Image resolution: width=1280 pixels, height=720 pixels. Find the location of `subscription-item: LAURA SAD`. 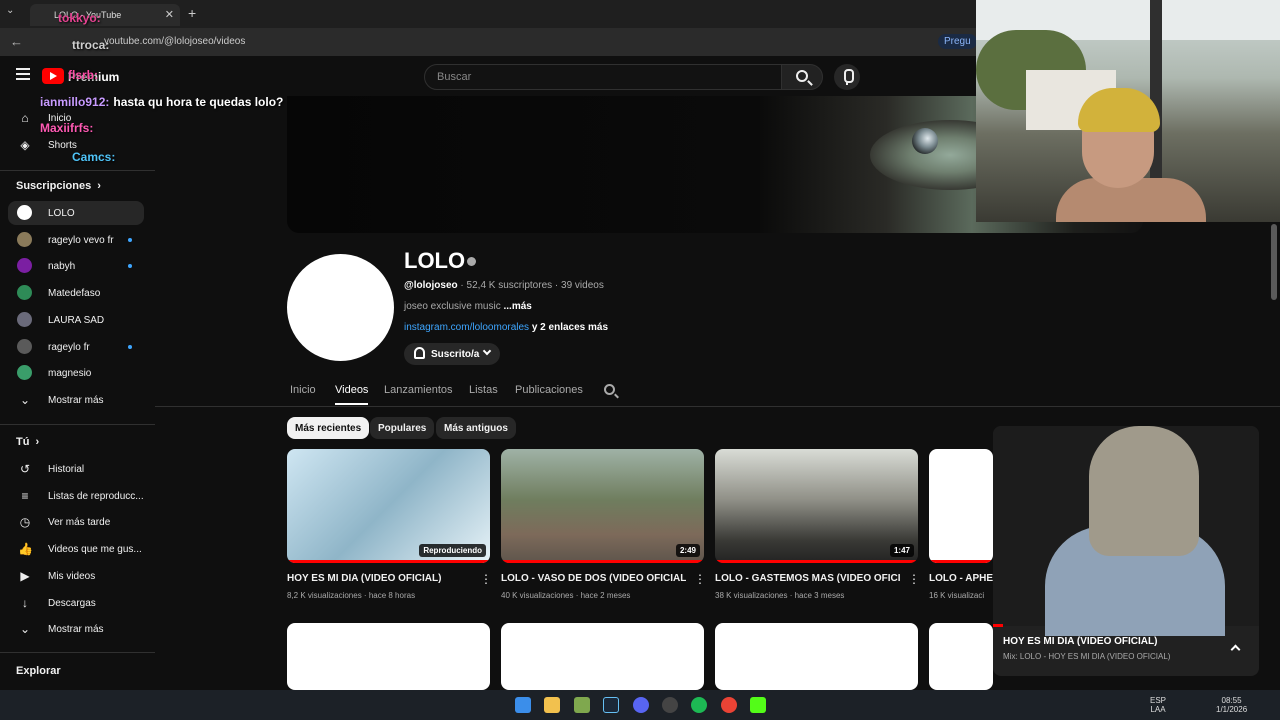

subscription-item: LAURA SAD is located at coordinates (76, 320).